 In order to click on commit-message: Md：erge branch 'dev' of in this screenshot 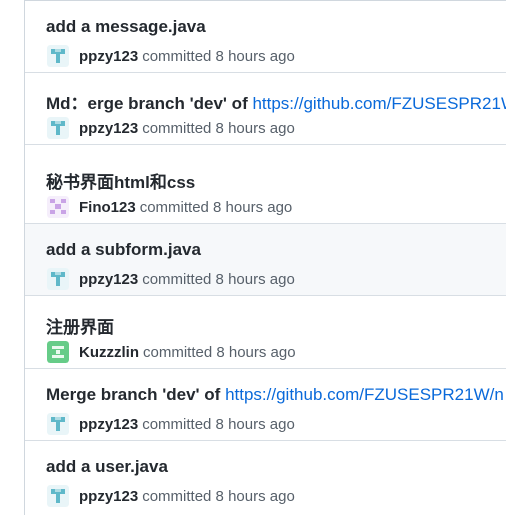, I will do `click(149, 103)`.